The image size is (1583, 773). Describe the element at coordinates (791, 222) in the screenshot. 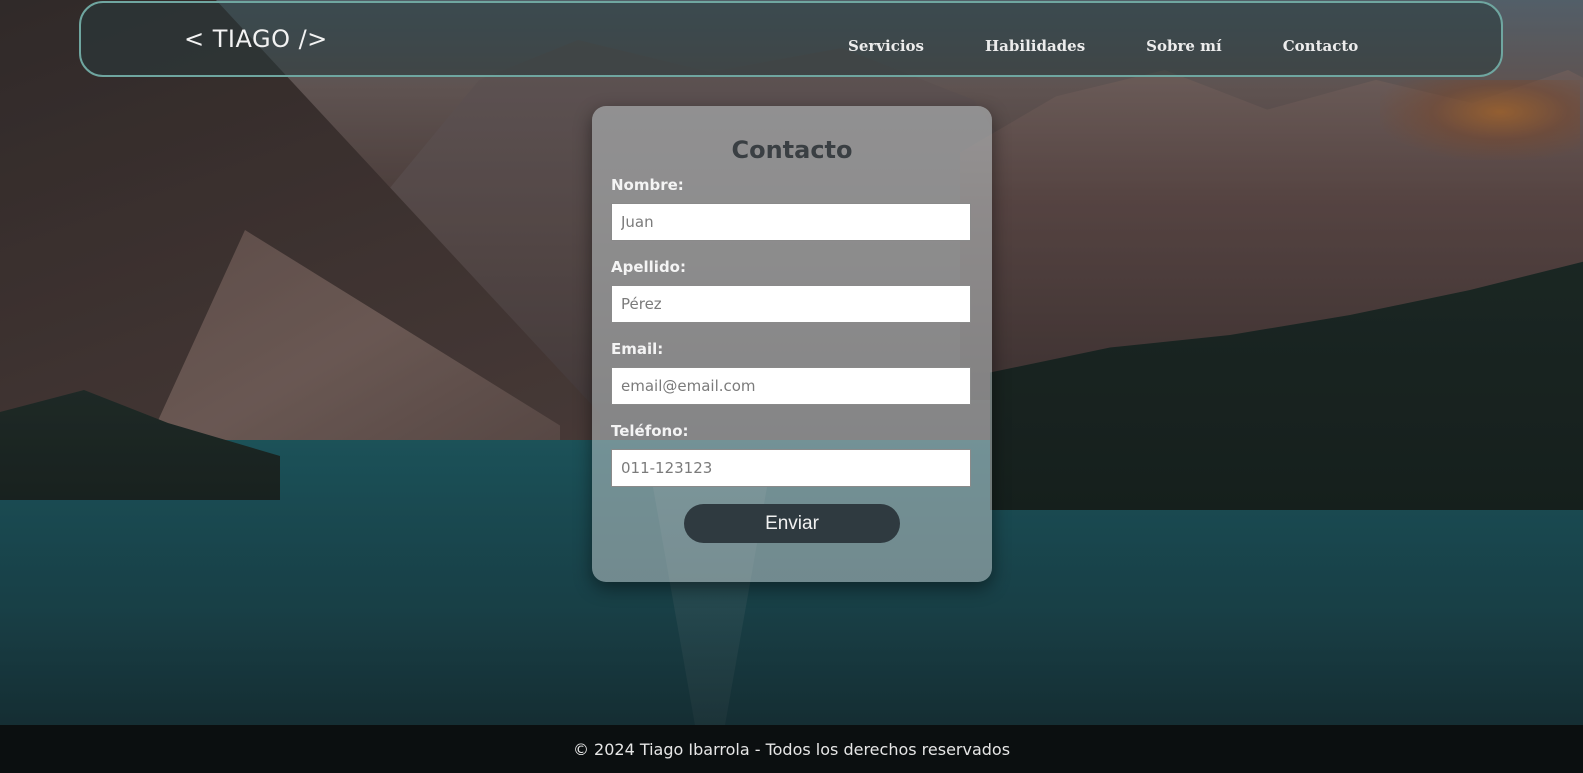

I see `first-name-input` at that location.